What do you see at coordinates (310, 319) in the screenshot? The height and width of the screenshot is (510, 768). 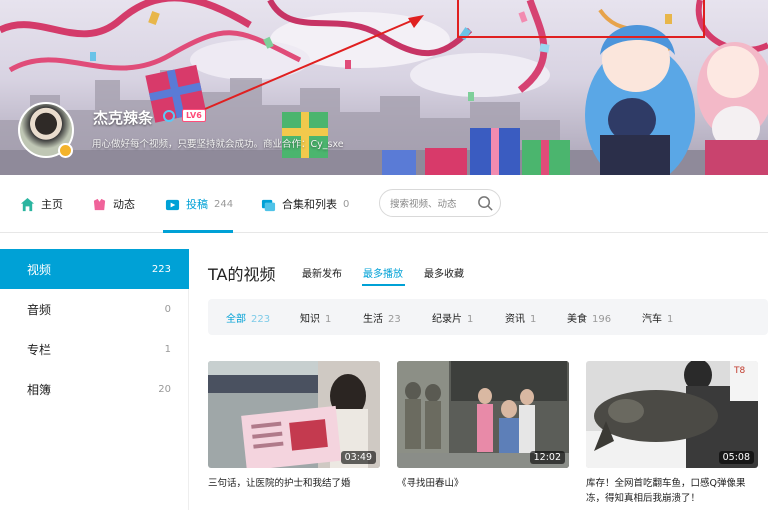 I see `filter-label: 知识` at bounding box center [310, 319].